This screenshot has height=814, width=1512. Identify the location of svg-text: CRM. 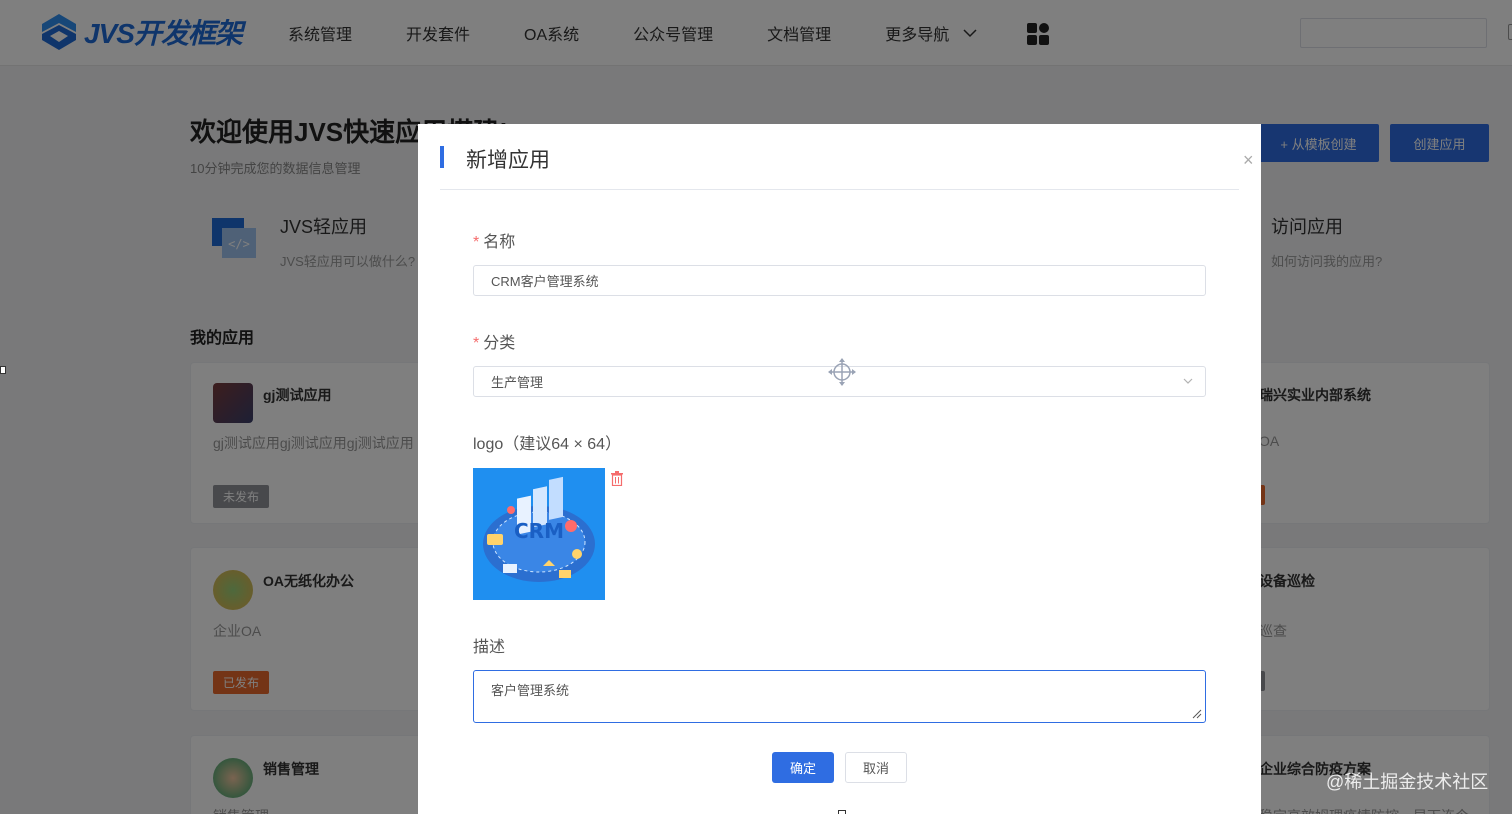
(539, 531).